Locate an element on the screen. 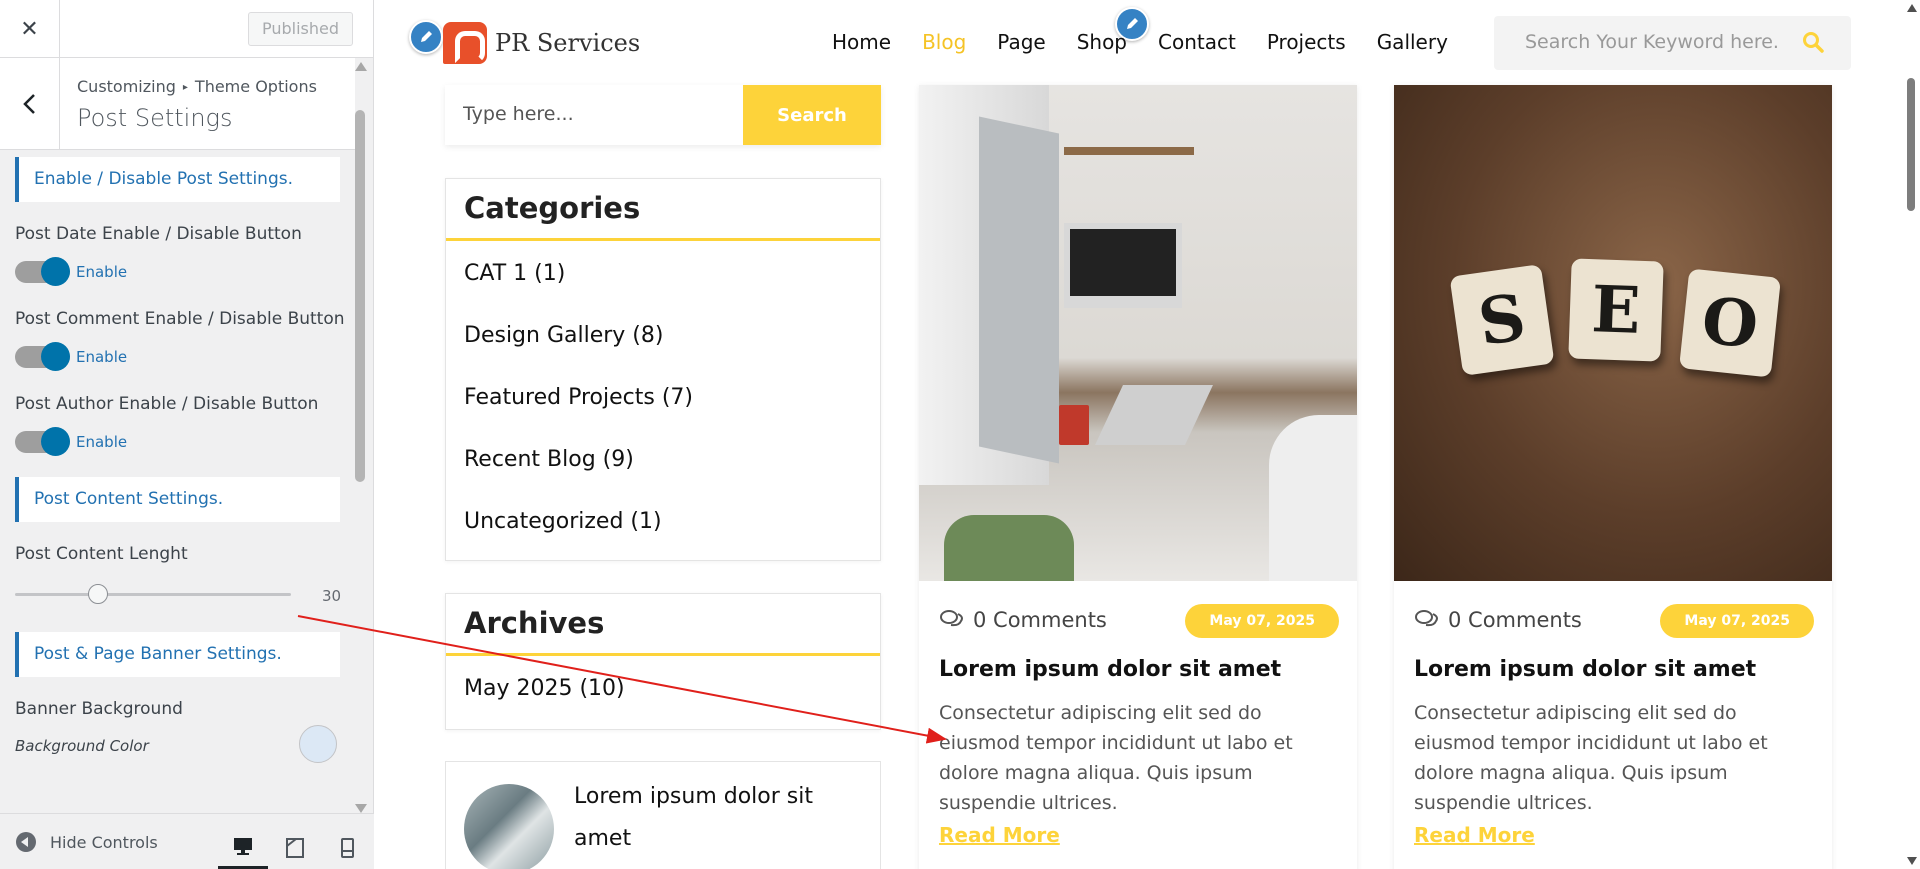  slider-track is located at coordinates (153, 594).